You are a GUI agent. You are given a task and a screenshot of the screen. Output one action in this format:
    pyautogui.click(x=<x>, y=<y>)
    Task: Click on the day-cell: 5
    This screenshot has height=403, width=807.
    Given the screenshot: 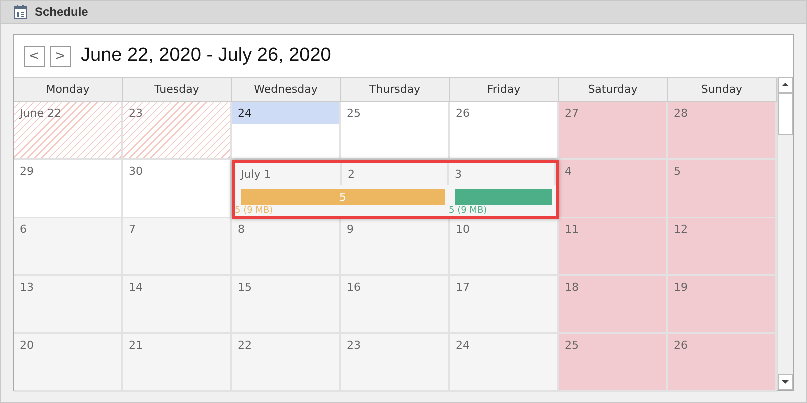 What is the action you would take?
    pyautogui.click(x=722, y=189)
    